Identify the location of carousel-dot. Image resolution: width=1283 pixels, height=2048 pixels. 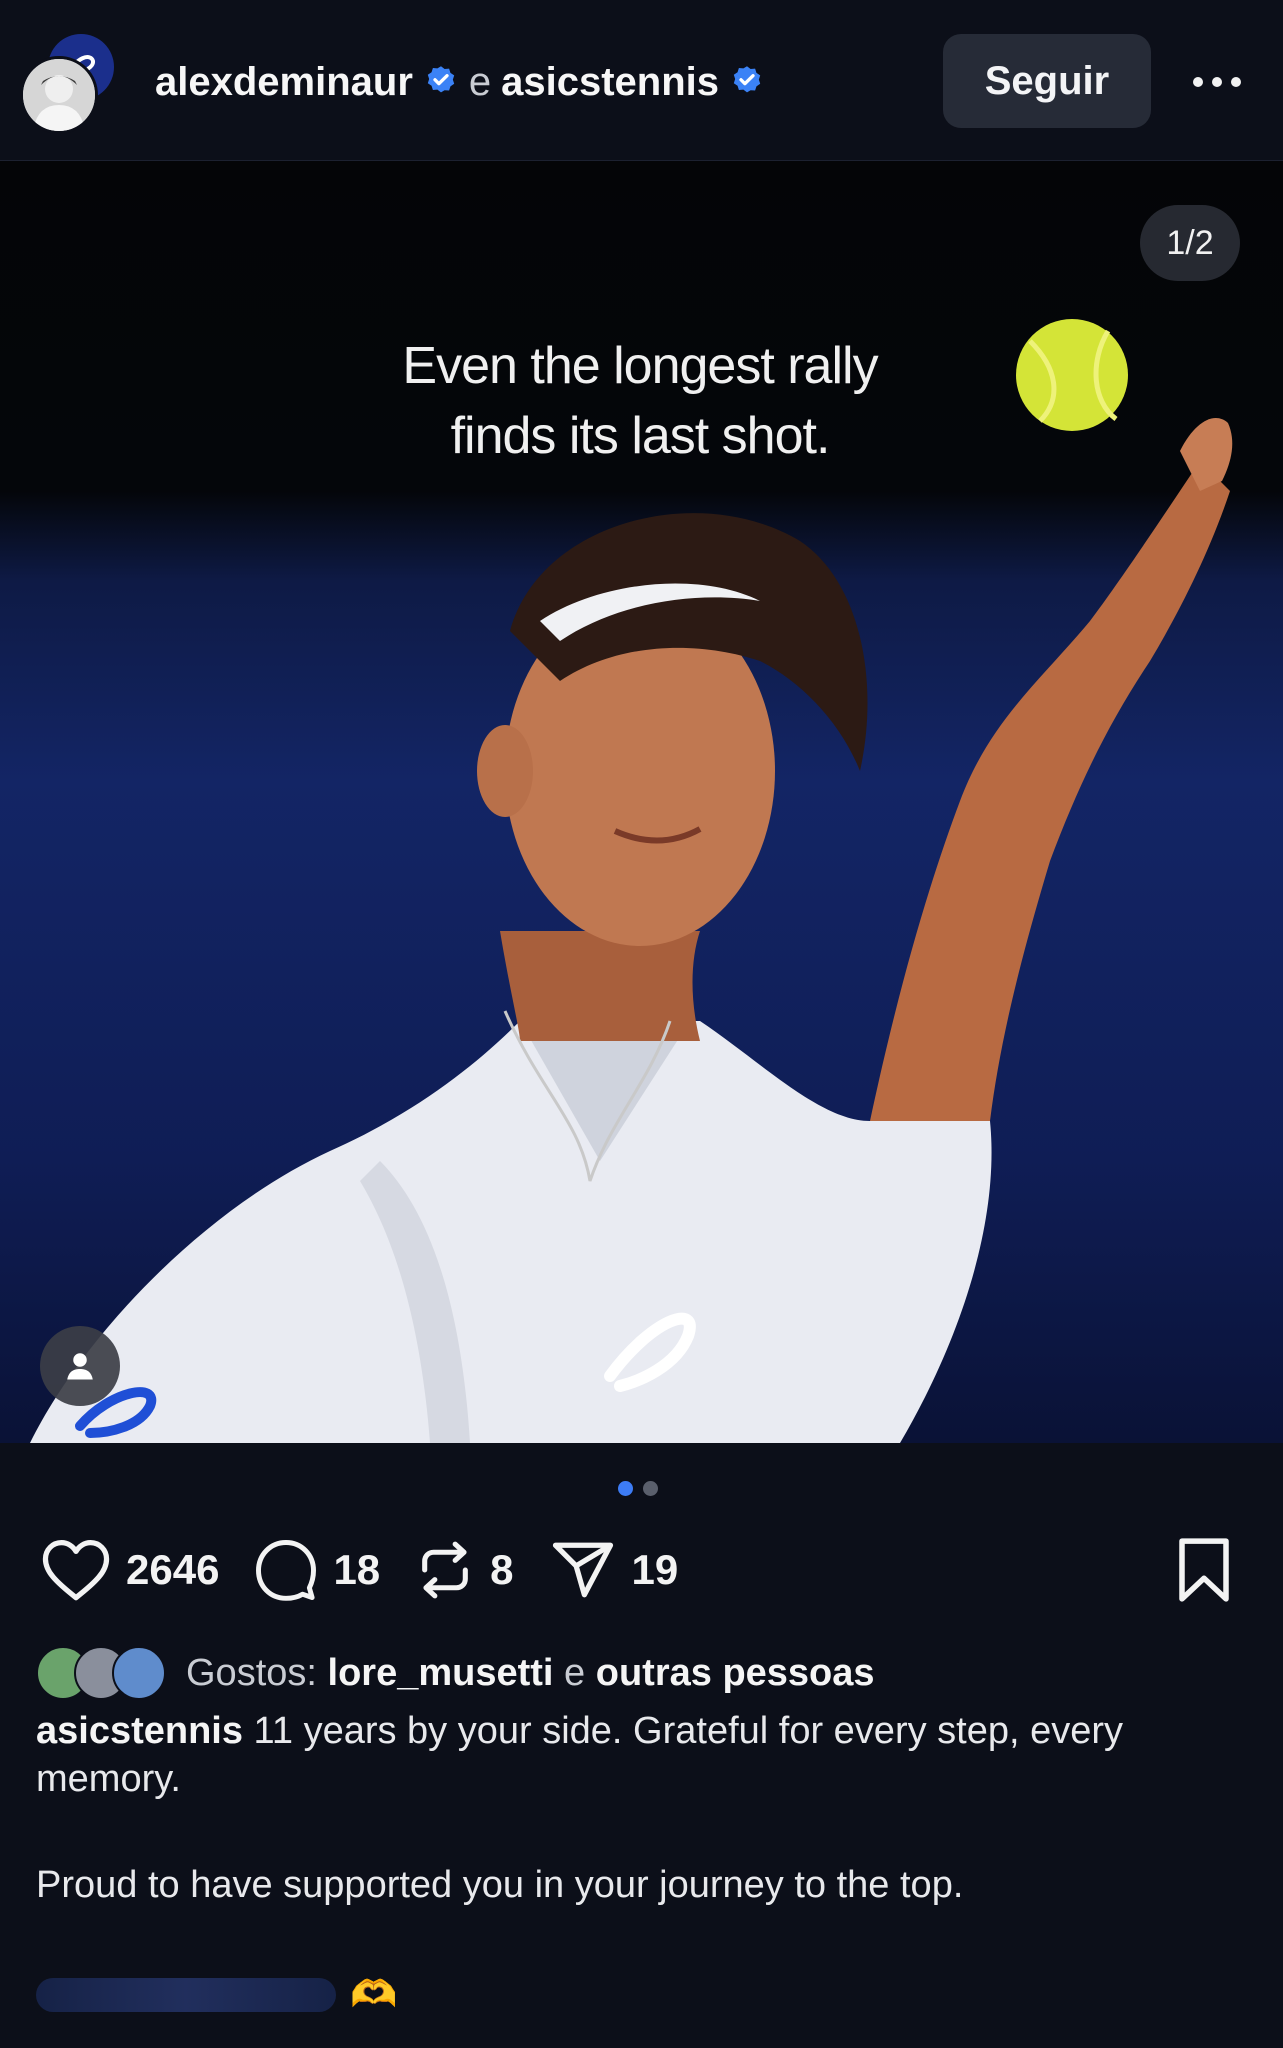
(650, 1488).